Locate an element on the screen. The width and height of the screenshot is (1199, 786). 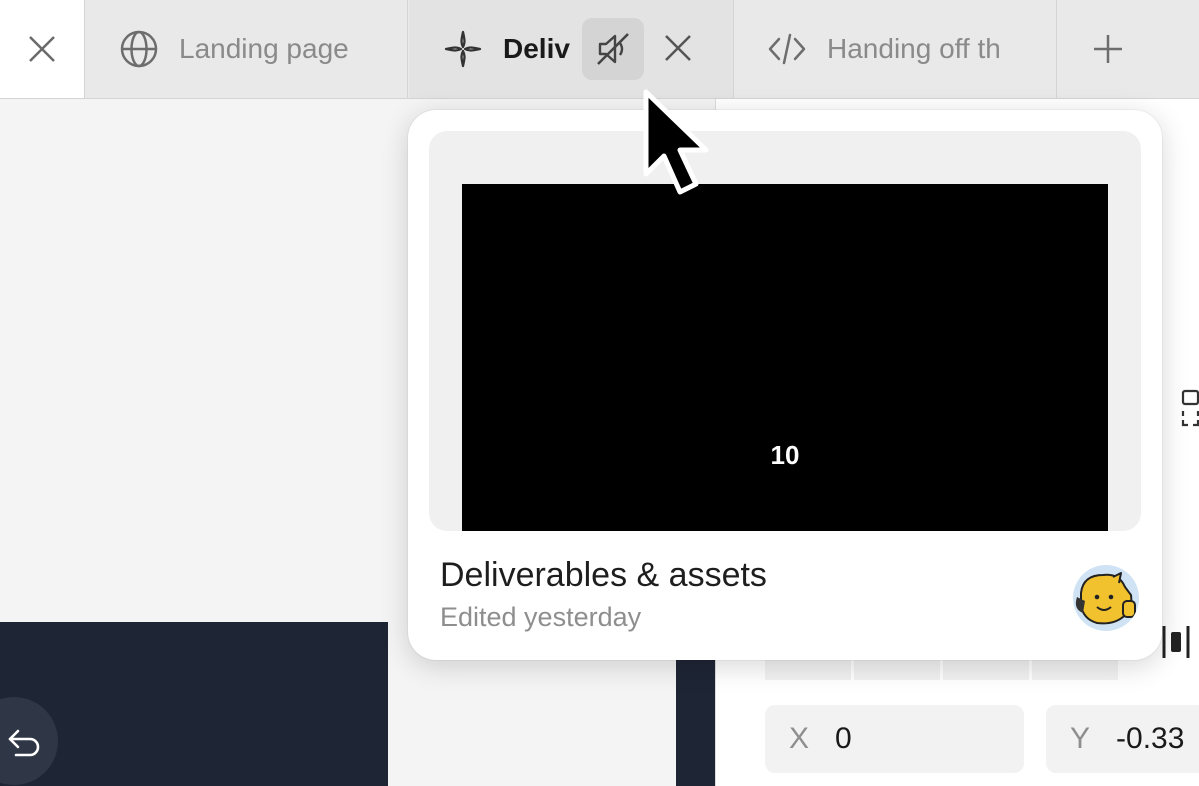
x-value: 0 is located at coordinates (843, 738).